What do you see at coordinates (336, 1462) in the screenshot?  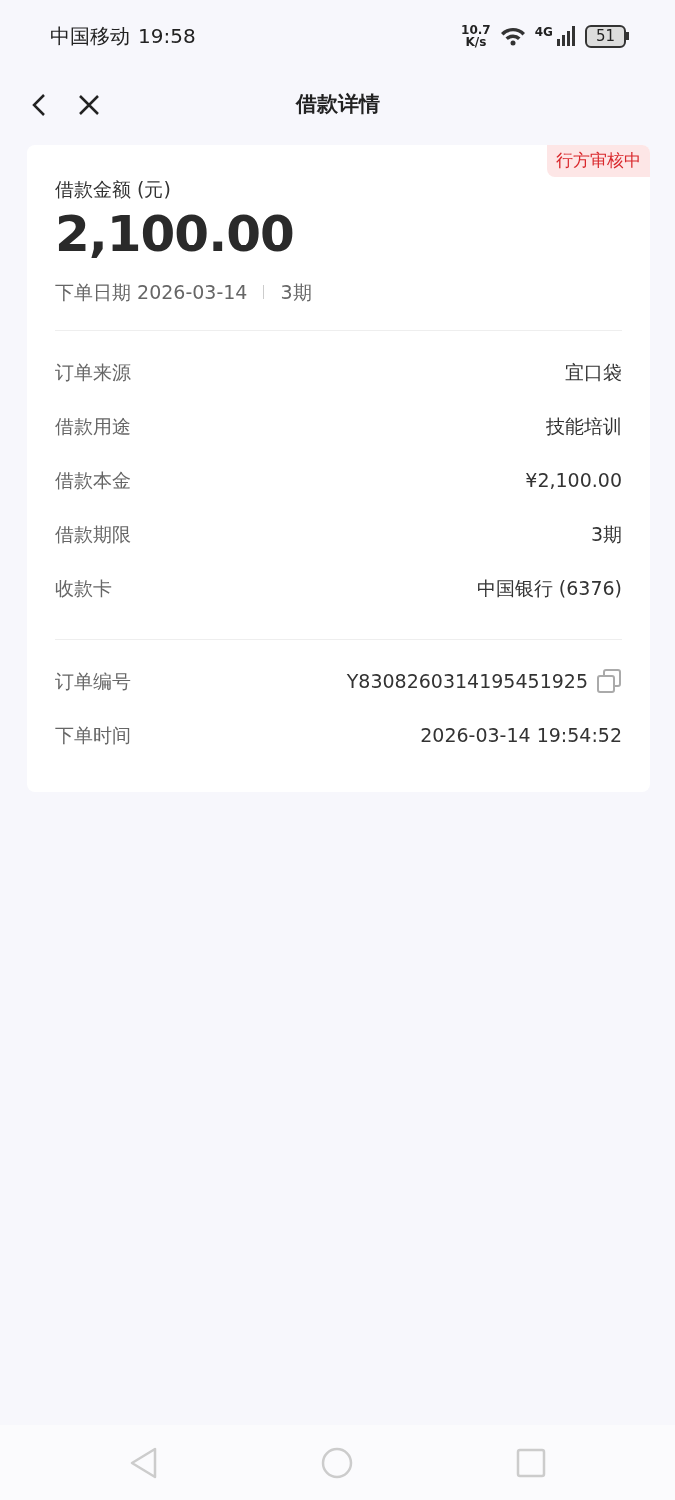 I see `home-nav-icon` at bounding box center [336, 1462].